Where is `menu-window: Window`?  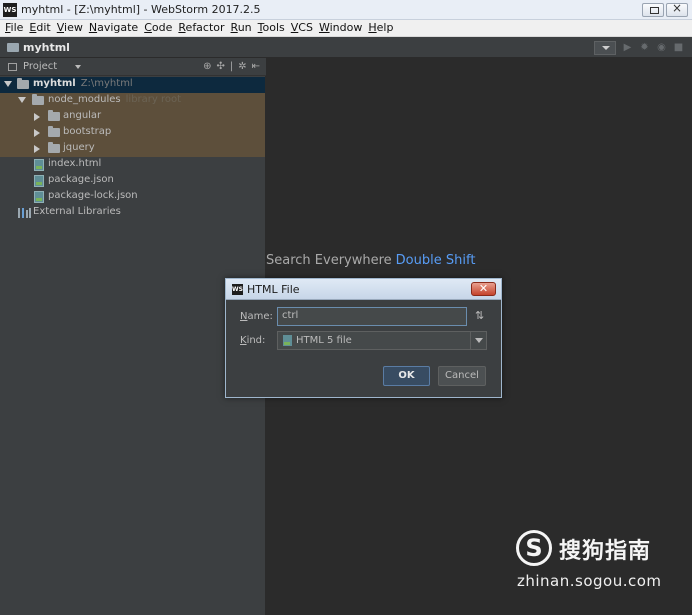 menu-window: Window is located at coordinates (340, 28).